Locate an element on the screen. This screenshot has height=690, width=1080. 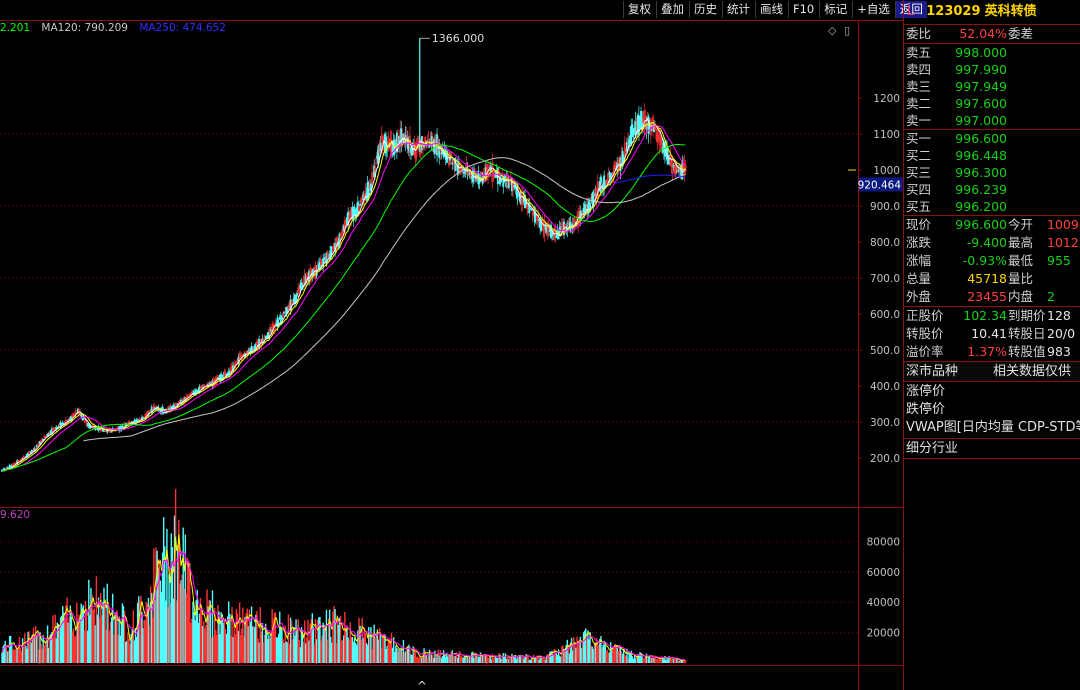
stat-row-l2: 量比 is located at coordinates (1021, 278).